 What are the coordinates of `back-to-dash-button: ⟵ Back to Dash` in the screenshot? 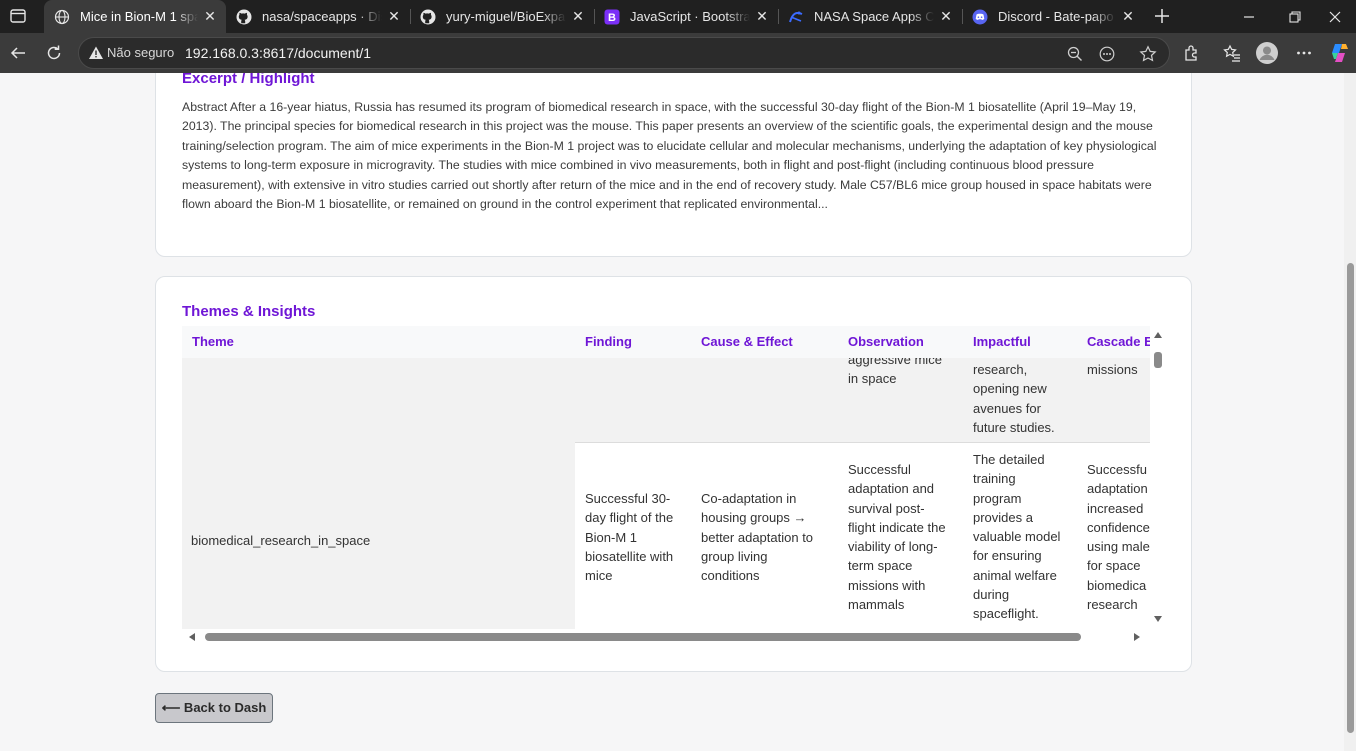 It's located at (214, 708).